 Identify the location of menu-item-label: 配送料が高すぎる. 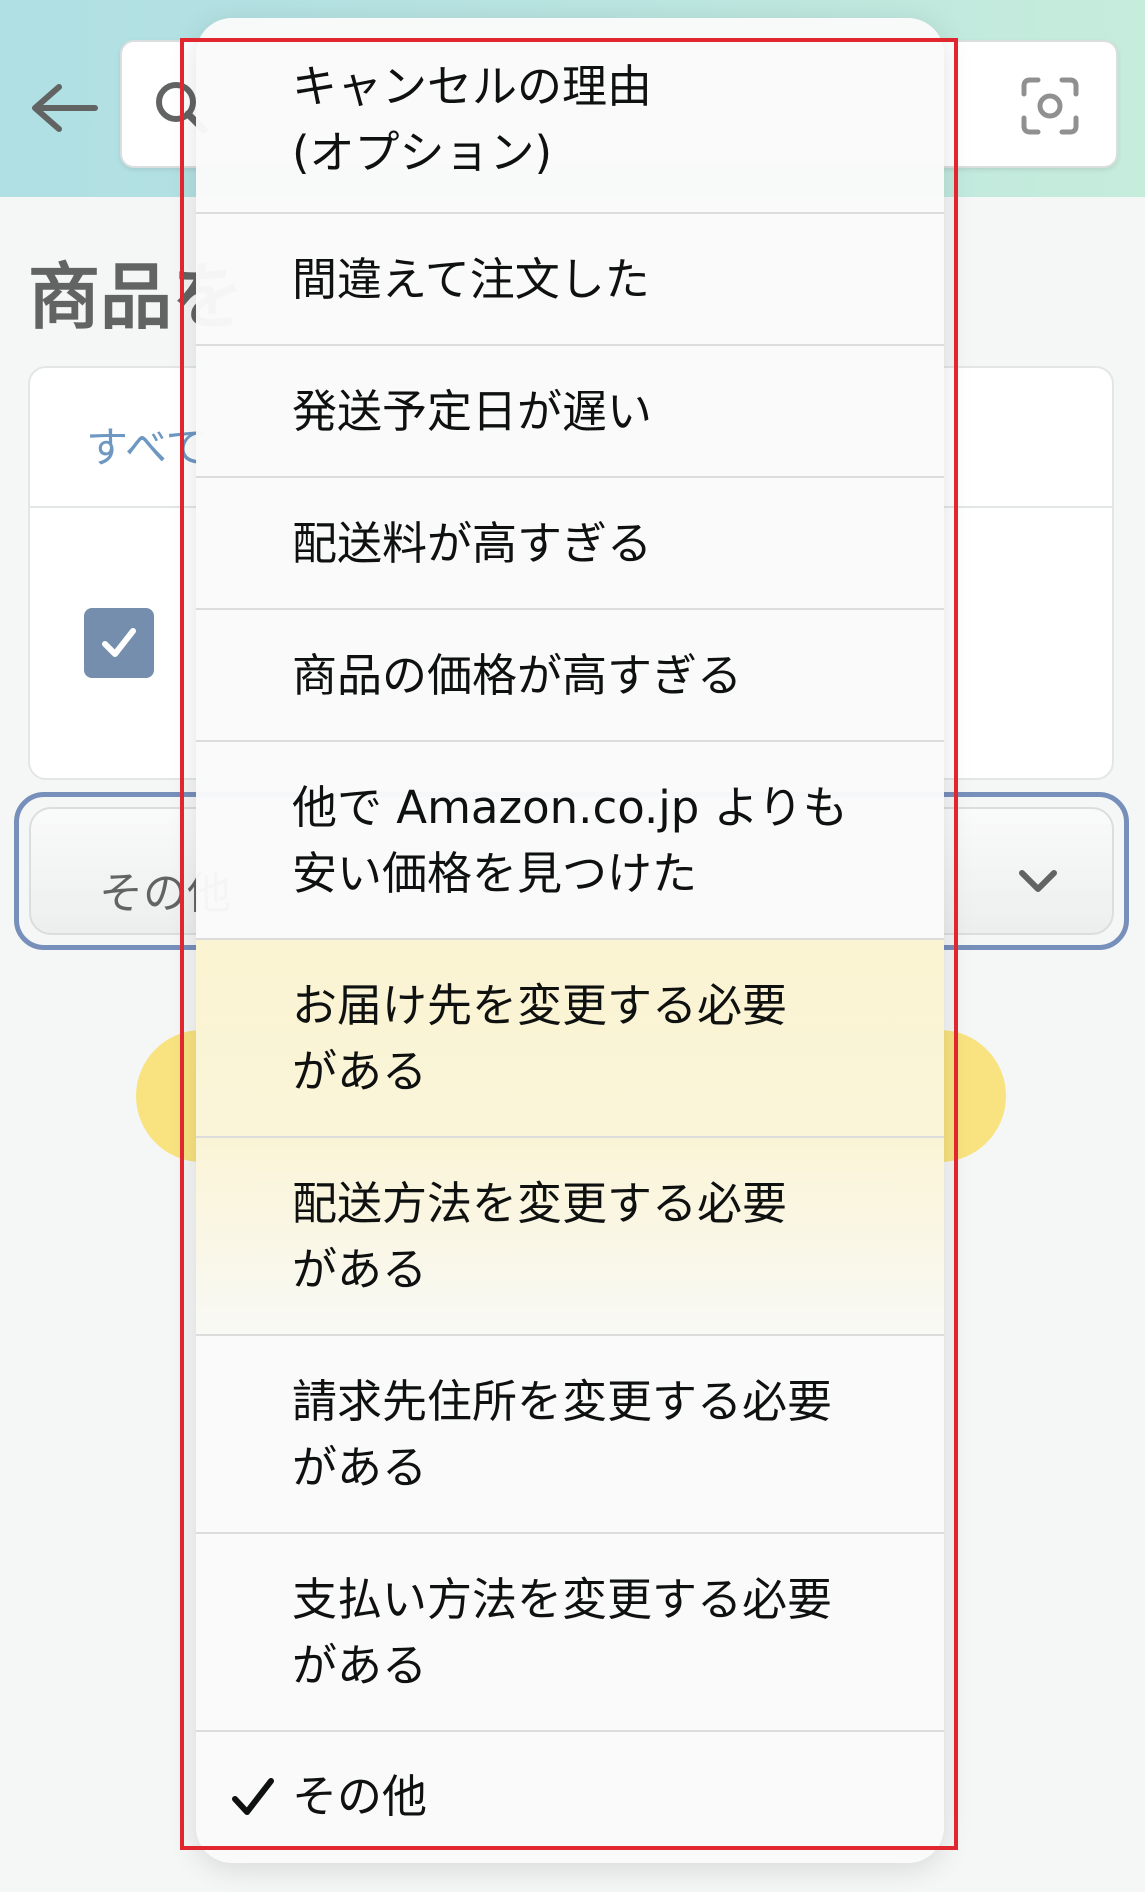
(472, 543).